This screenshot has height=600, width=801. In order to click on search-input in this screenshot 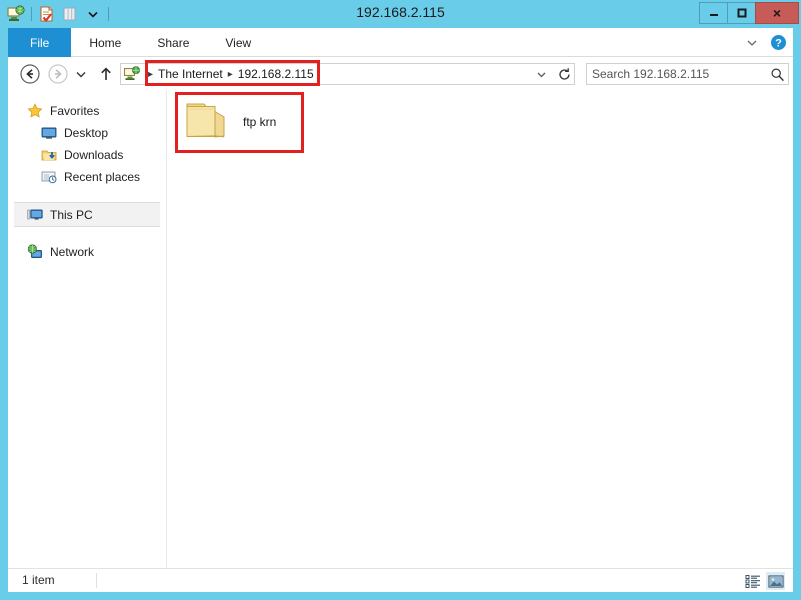, I will do `click(676, 74)`.